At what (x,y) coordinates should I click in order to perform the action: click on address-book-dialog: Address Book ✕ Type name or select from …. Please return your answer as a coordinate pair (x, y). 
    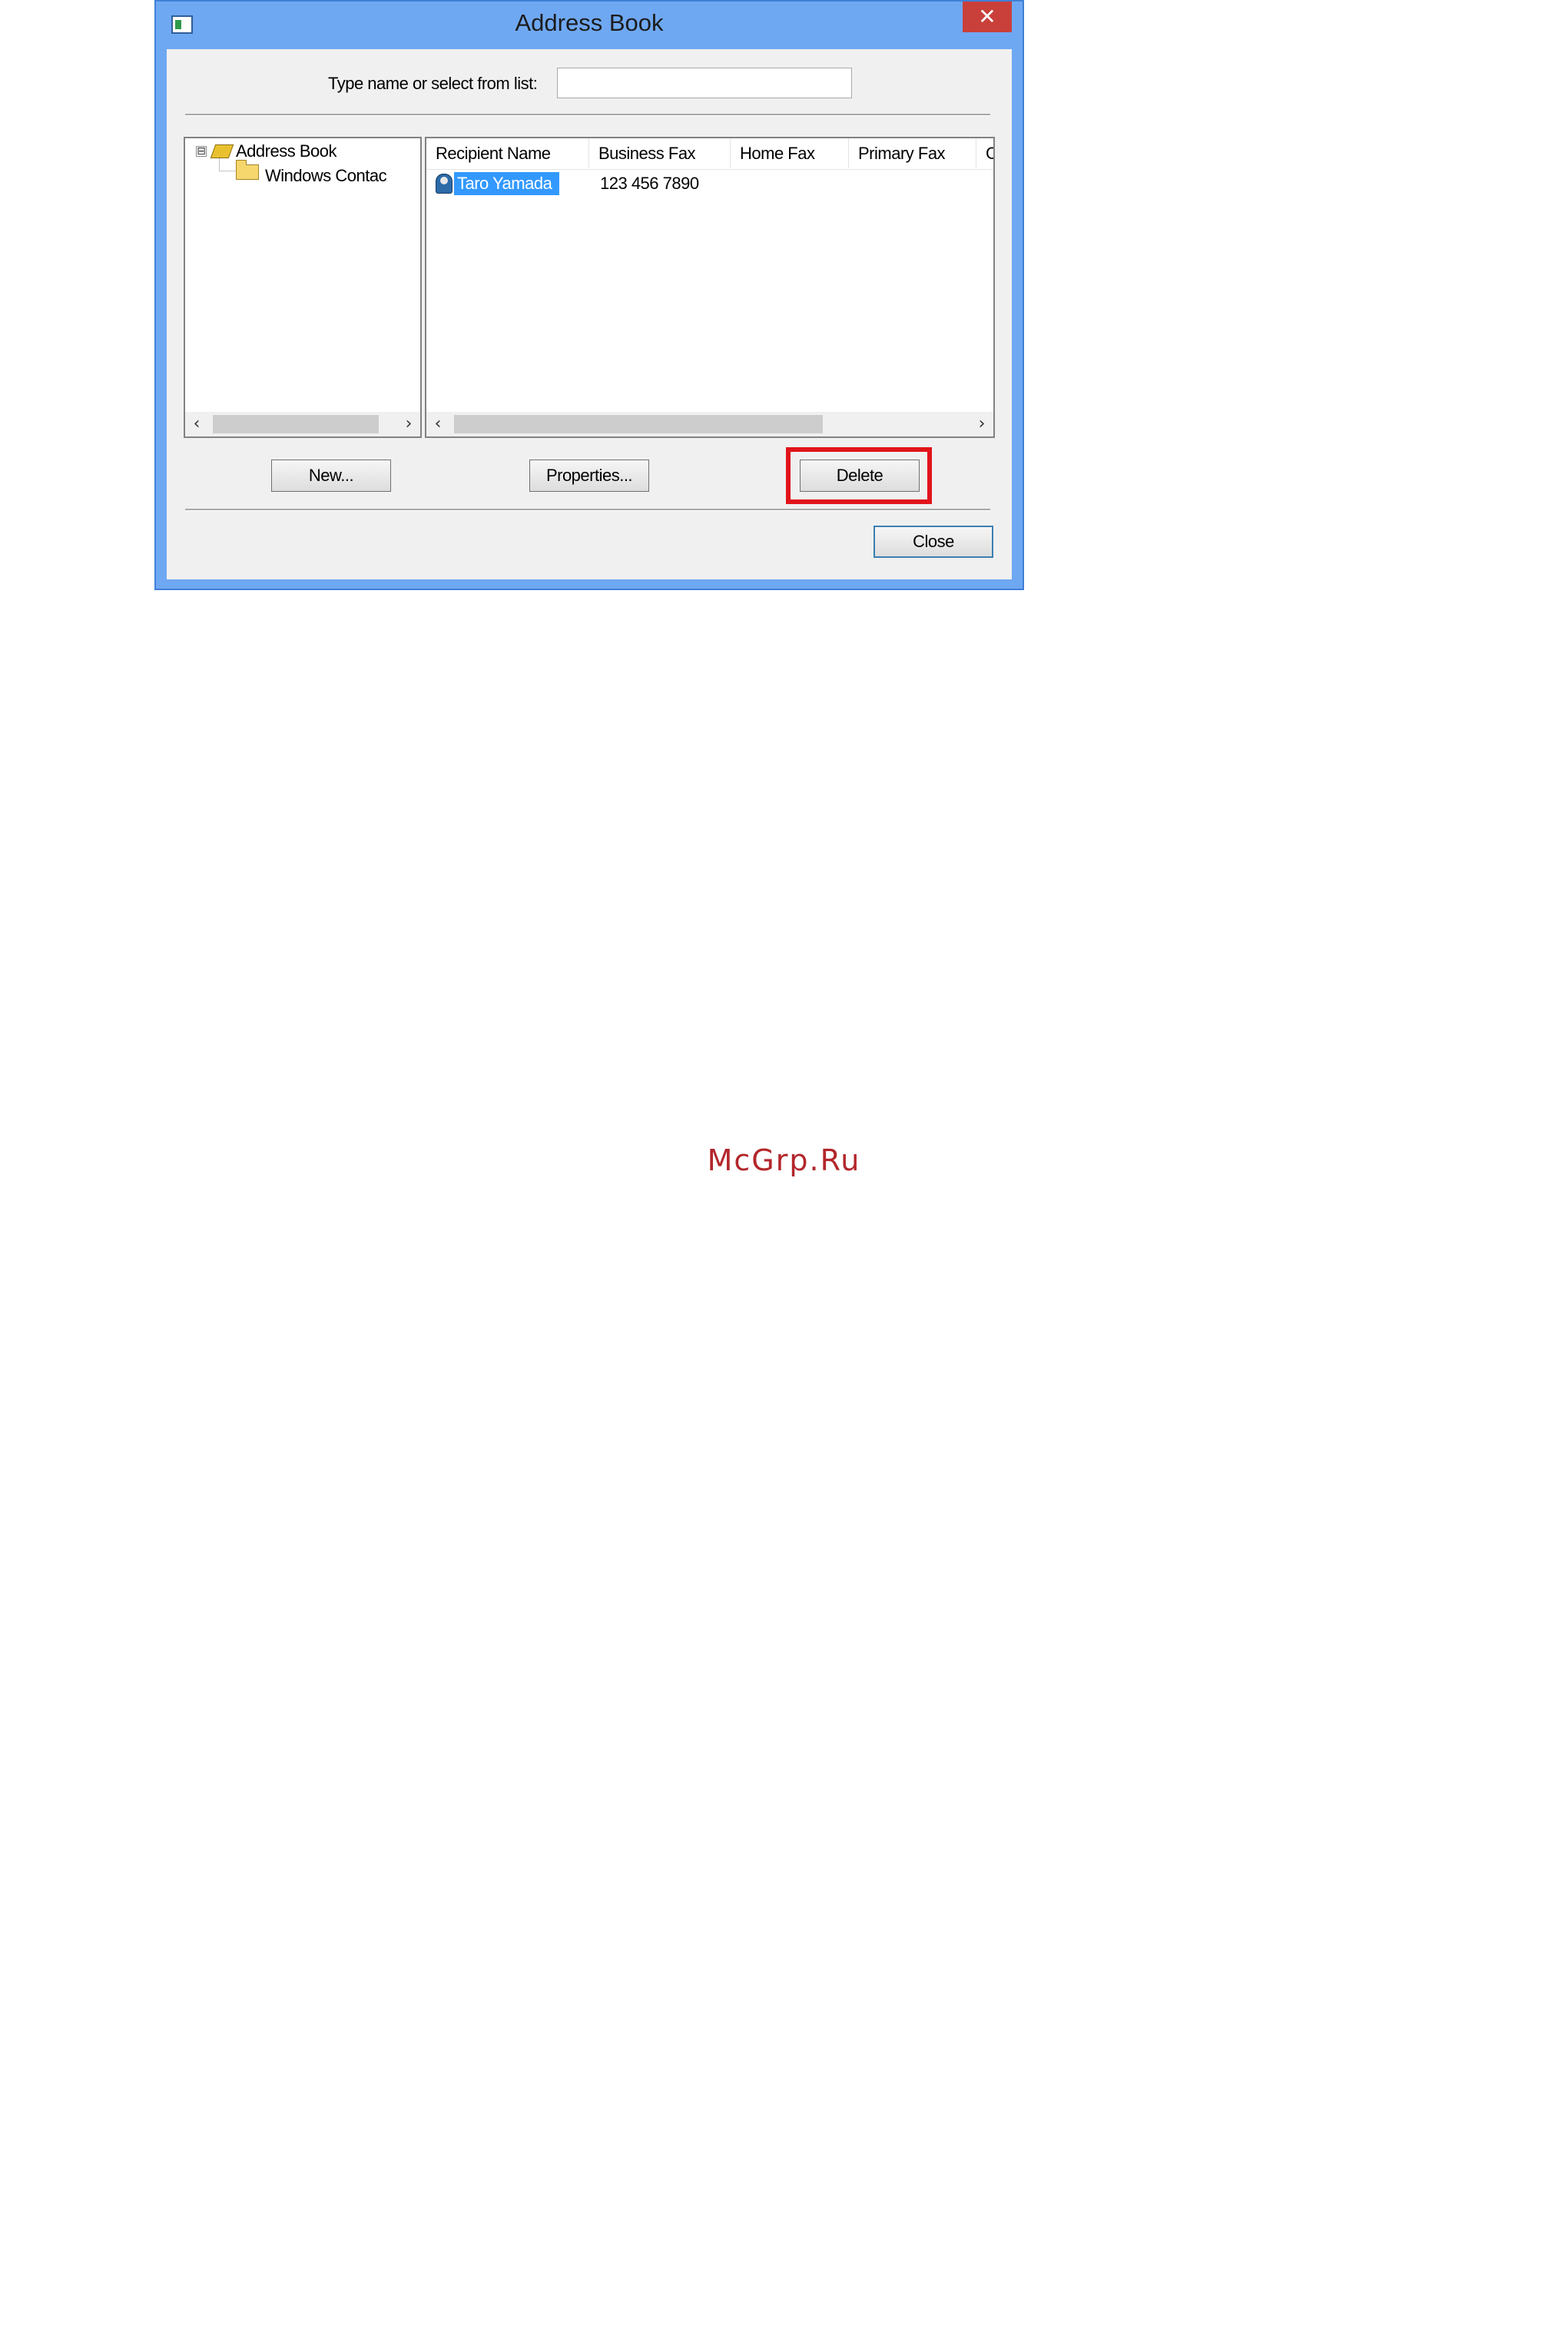
    Looking at the image, I should click on (589, 295).